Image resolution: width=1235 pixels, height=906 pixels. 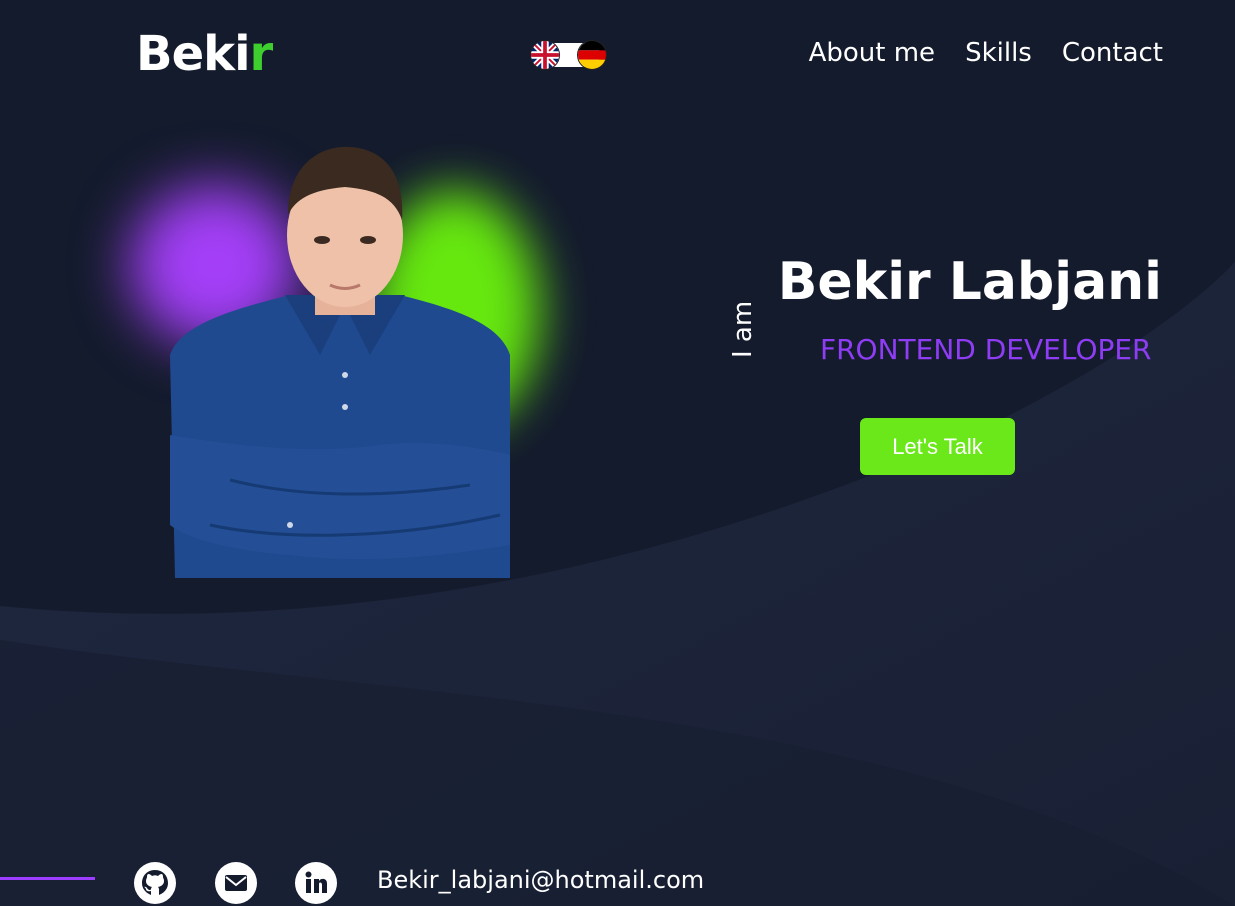 I want to click on linkedin-icon, so click(x=316, y=883).